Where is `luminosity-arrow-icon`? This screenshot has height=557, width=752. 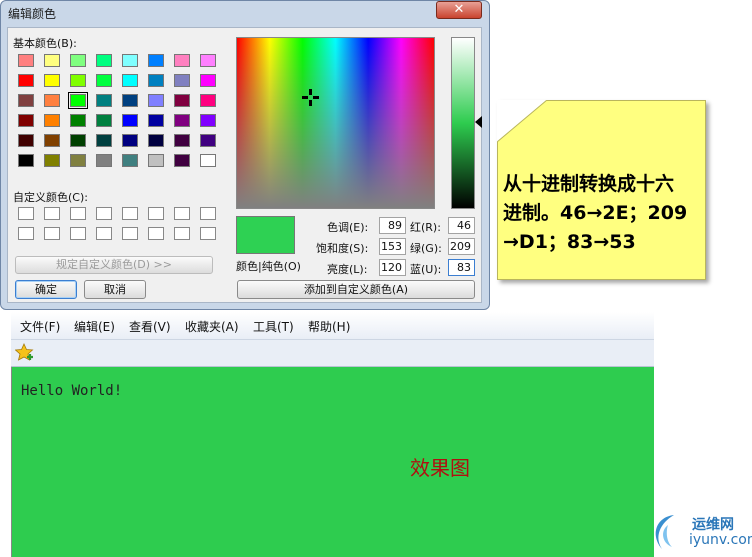 luminosity-arrow-icon is located at coordinates (478, 122).